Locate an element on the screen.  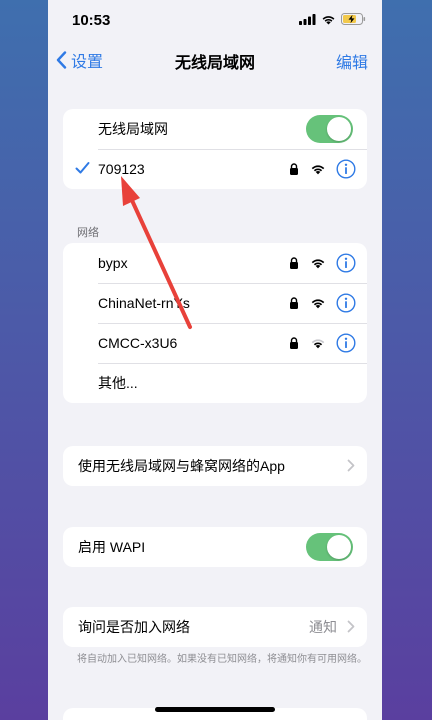
connected-network-name: 709123 is located at coordinates (121, 169).